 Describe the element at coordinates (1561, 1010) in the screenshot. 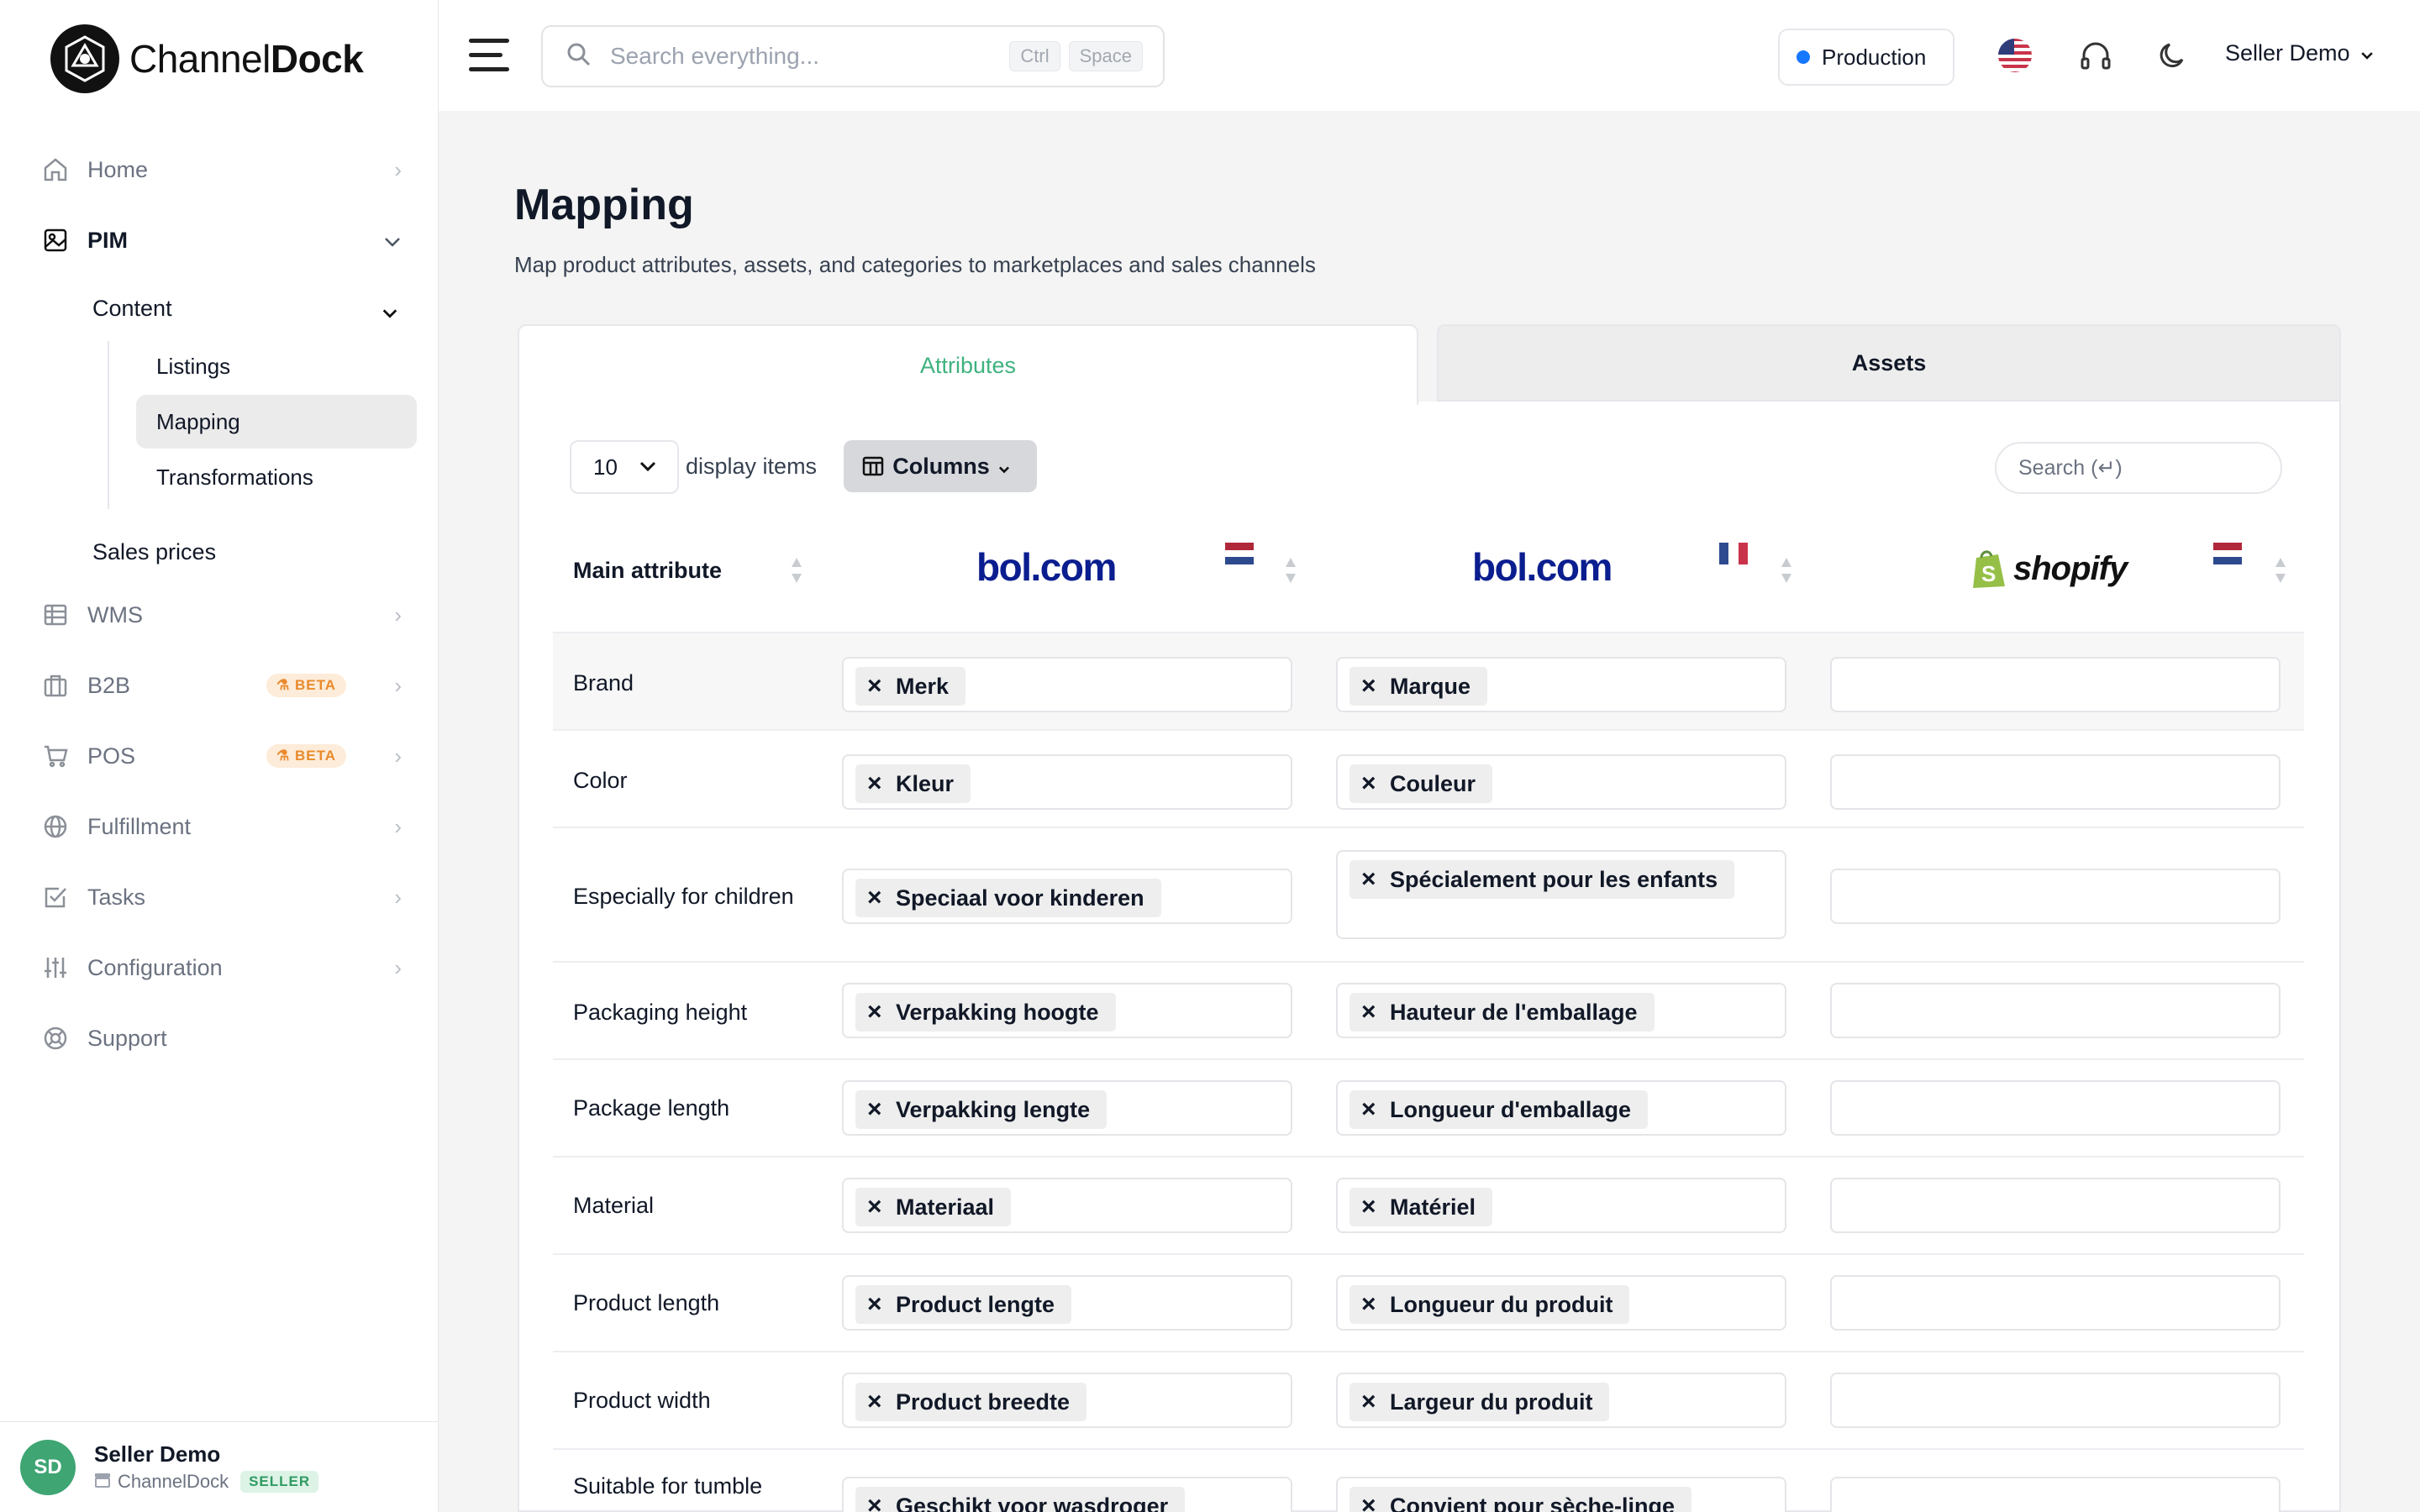

I see `mapping-select-bol-fr: × Hauteur de l'emballage` at that location.